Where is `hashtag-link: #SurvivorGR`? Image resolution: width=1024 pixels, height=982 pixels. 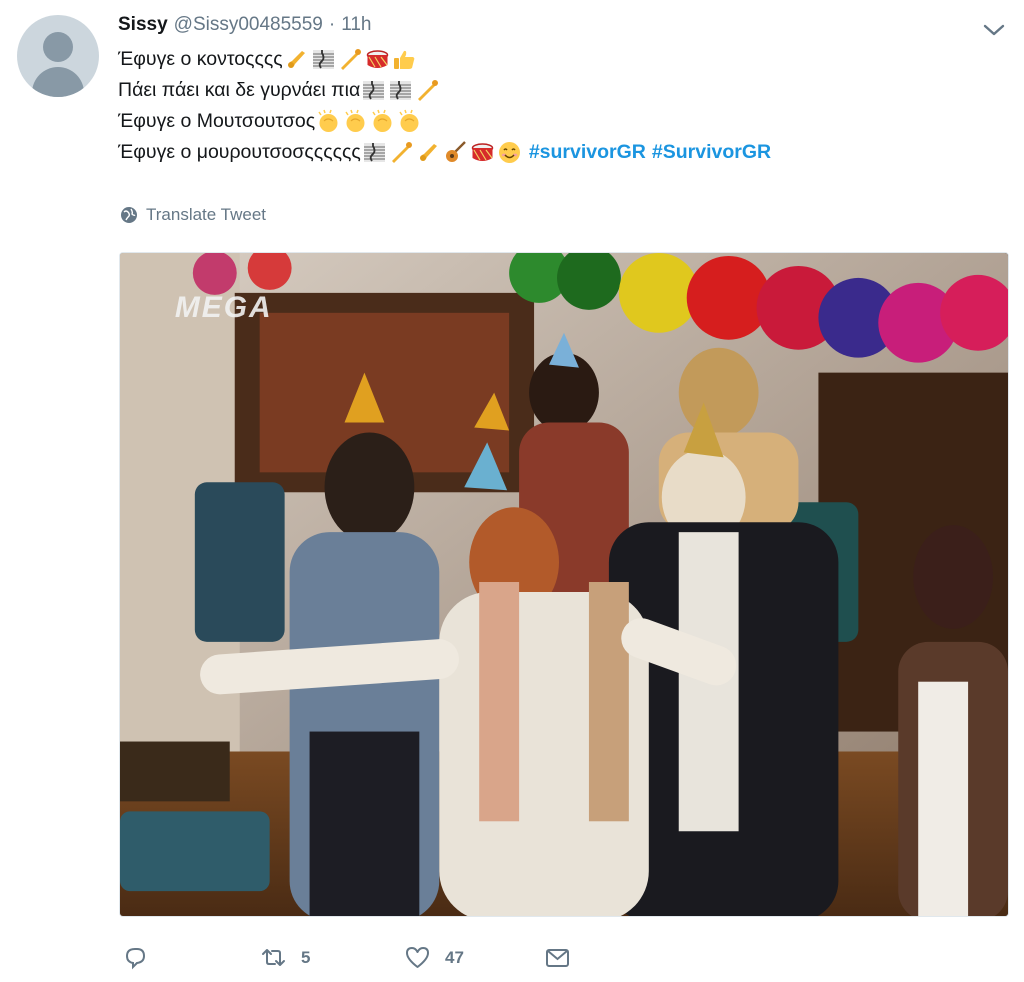 hashtag-link: #SurvivorGR is located at coordinates (711, 152).